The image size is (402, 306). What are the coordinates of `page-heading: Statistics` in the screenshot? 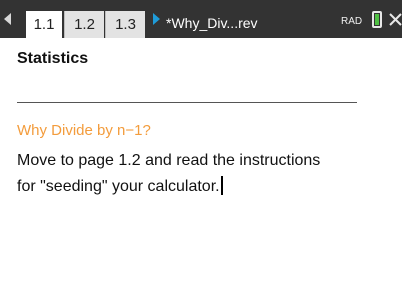 It's located at (53, 58).